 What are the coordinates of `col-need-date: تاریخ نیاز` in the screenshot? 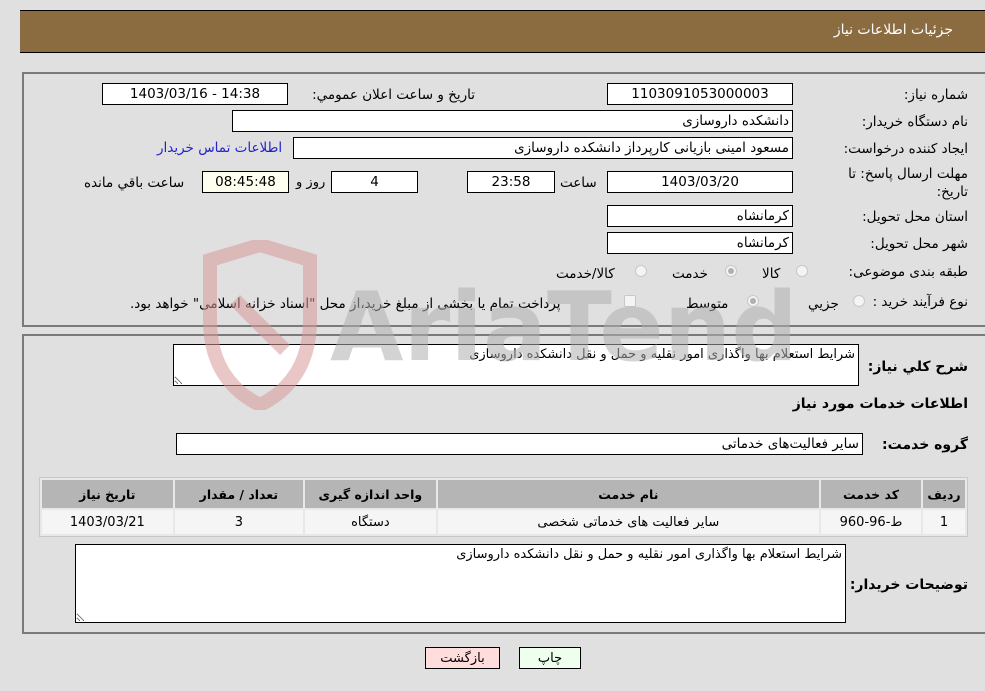 It's located at (107, 494).